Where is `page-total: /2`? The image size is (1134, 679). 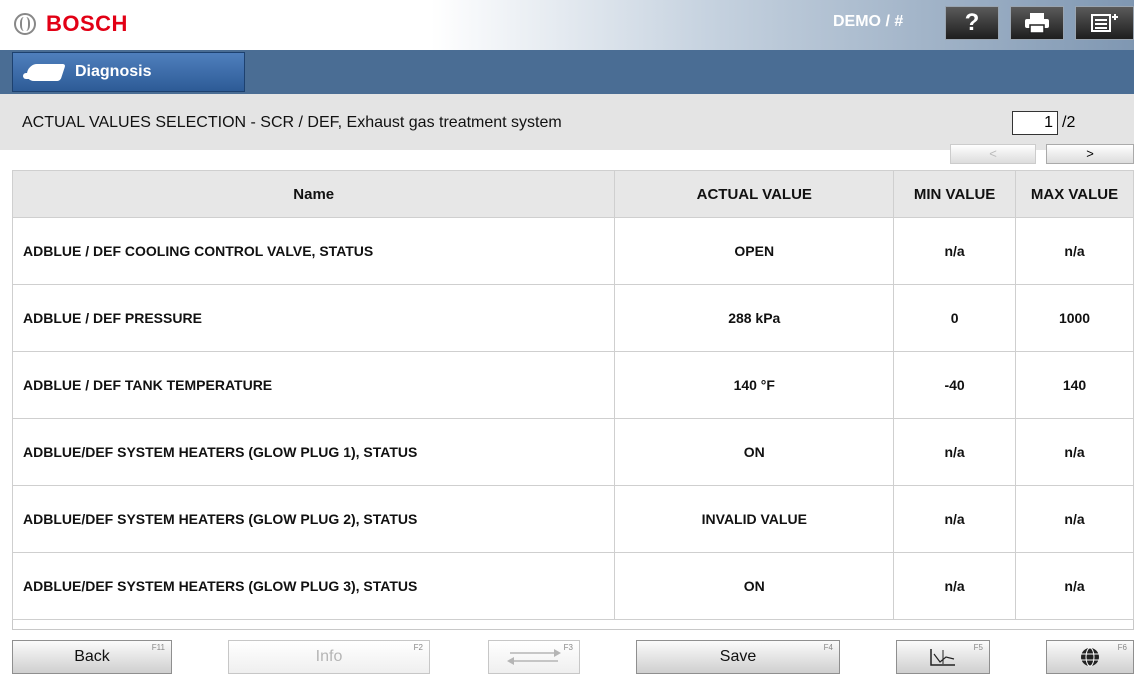 page-total: /2 is located at coordinates (1069, 122).